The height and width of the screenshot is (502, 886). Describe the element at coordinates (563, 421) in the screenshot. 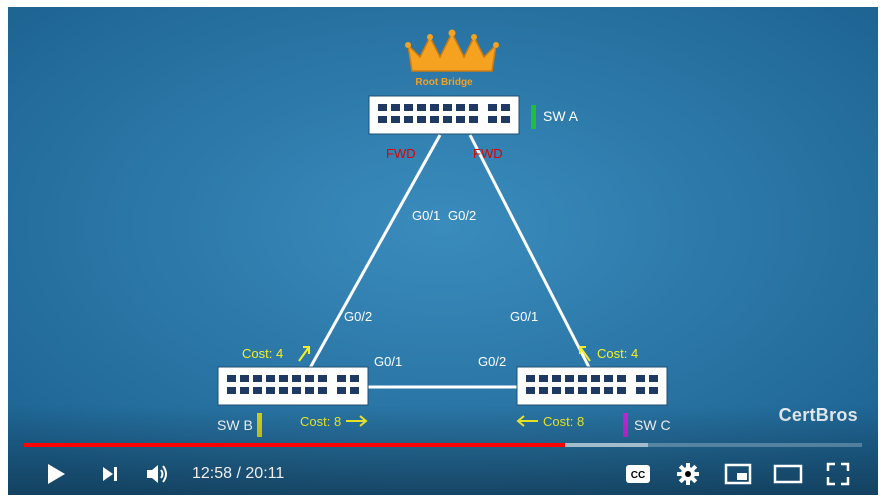

I see `cost-label-c-left: Cost: 8` at that location.